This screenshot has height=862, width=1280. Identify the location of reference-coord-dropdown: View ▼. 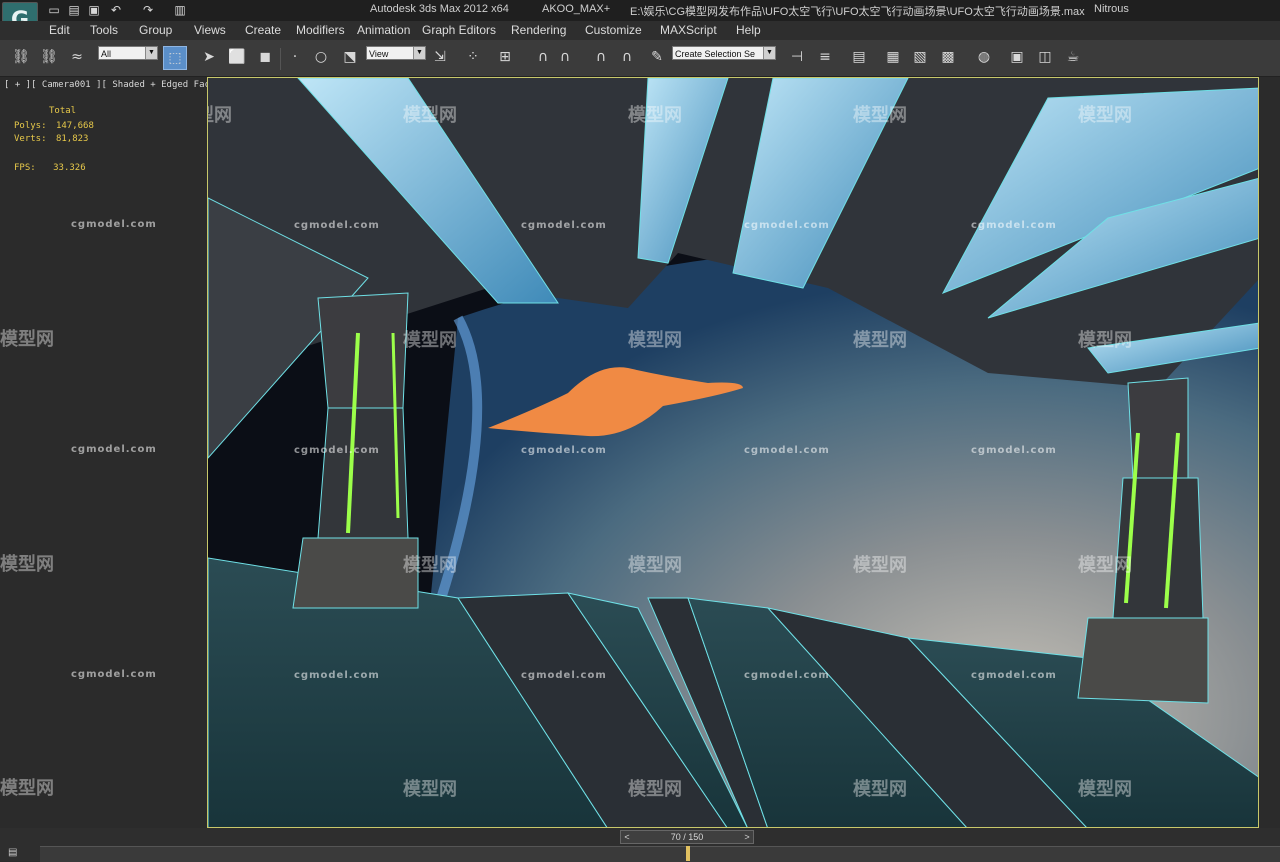
(396, 53).